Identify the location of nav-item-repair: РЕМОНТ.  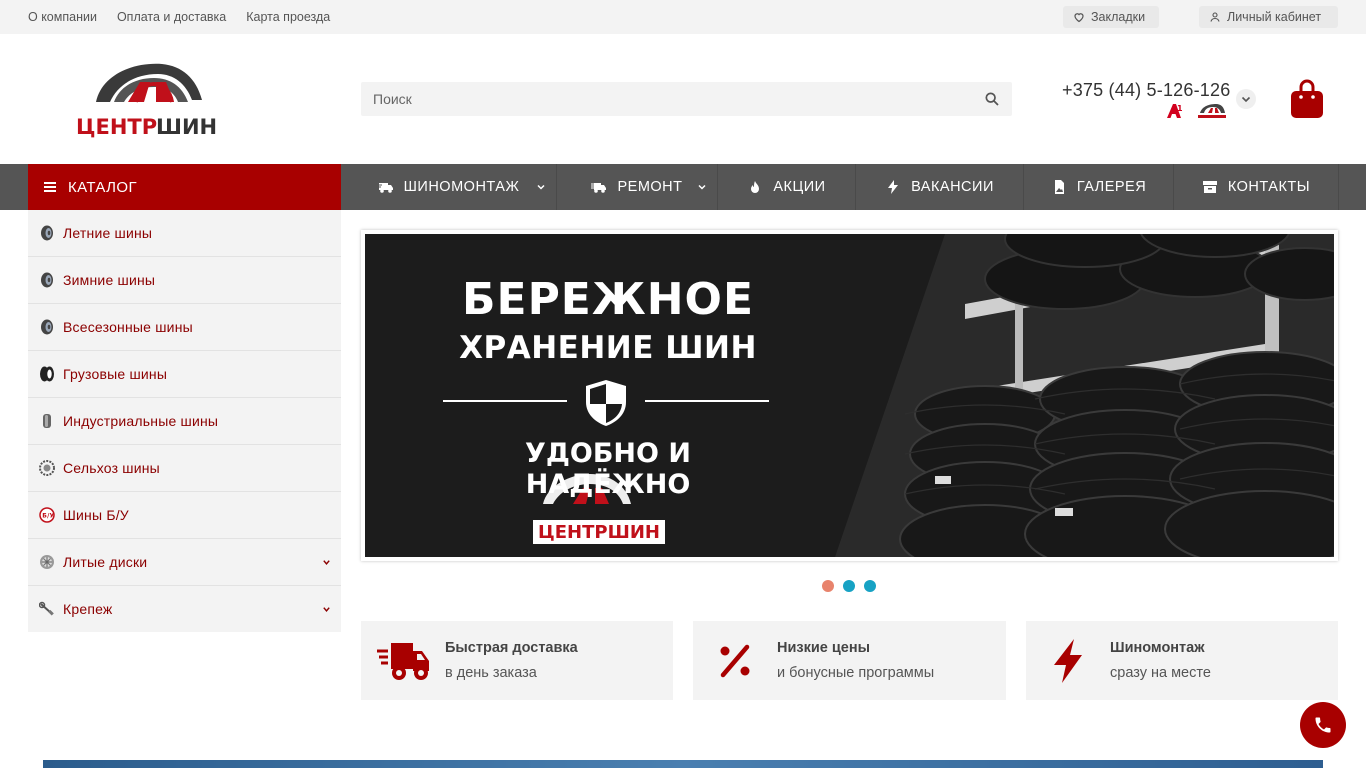
(637, 187).